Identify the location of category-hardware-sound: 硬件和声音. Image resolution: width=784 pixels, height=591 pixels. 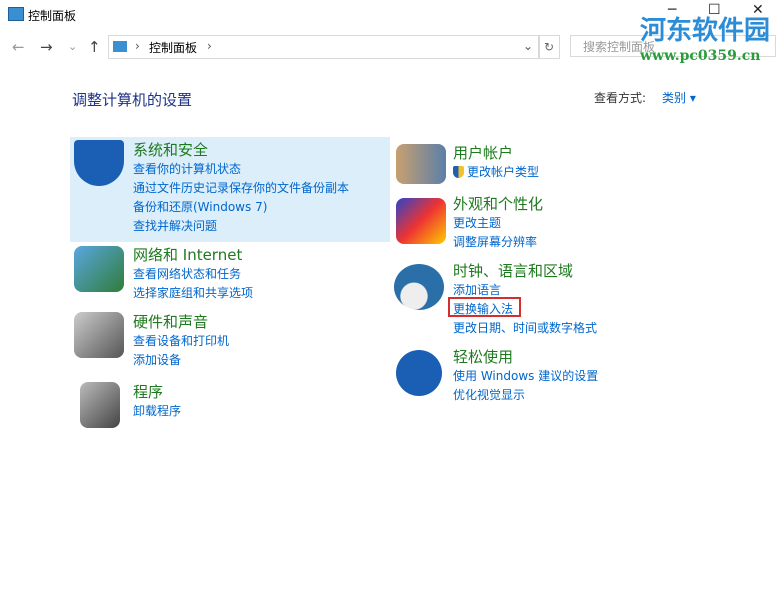
(181, 321).